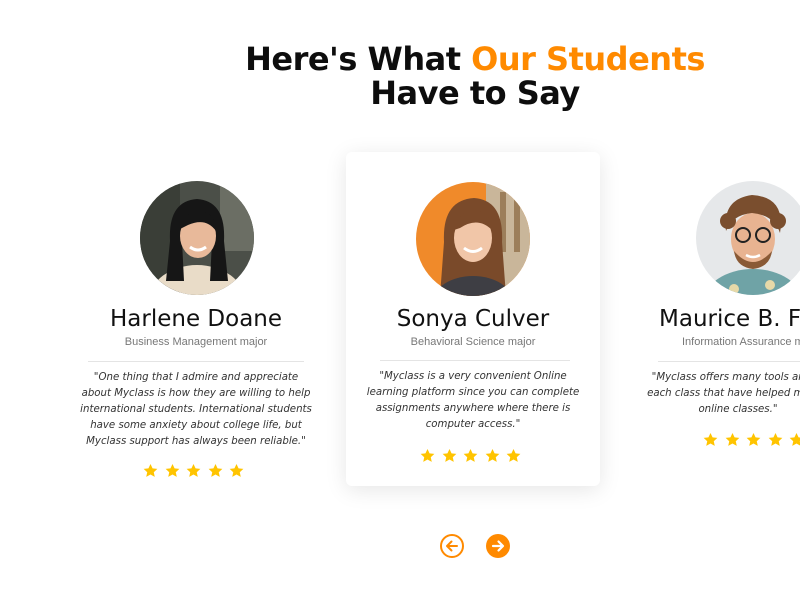 The width and height of the screenshot is (800, 594). I want to click on arrow-left-circle-icon, so click(452, 546).